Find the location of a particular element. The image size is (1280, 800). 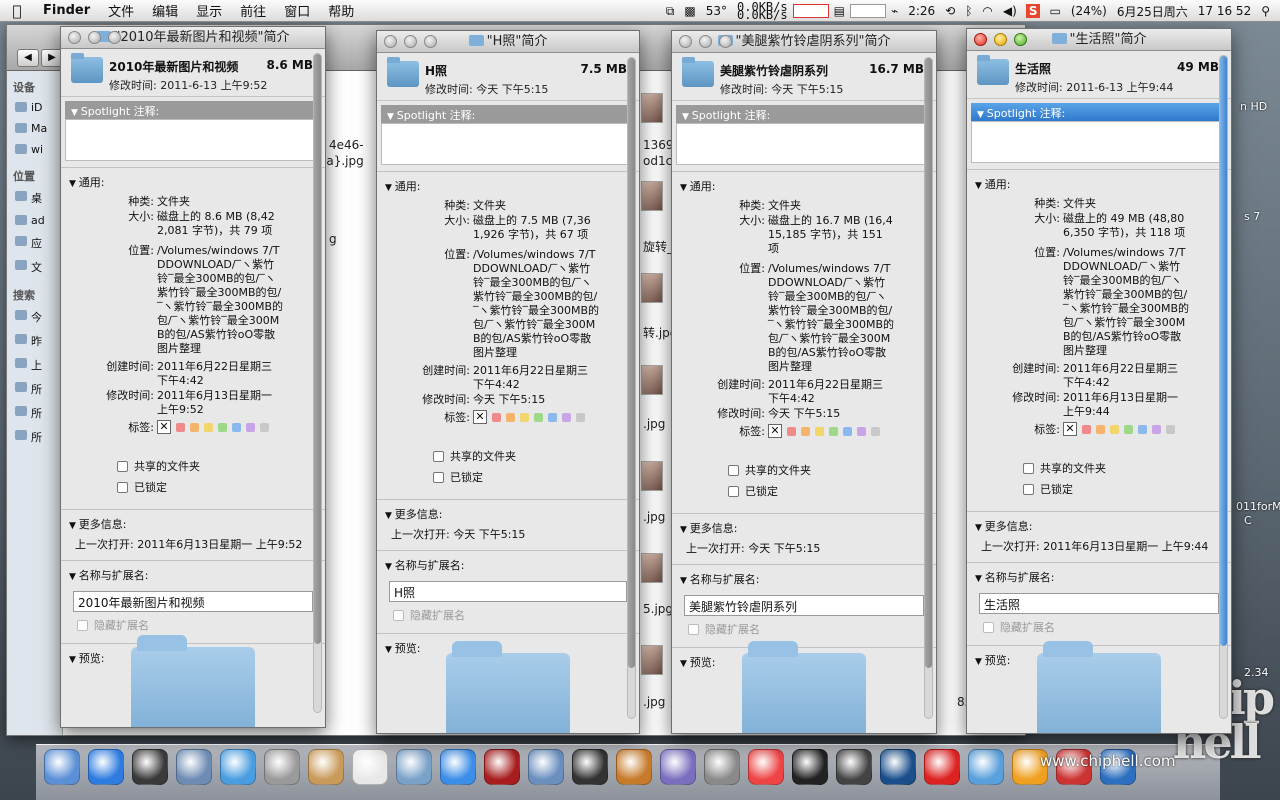

garageband-icon is located at coordinates (634, 767).